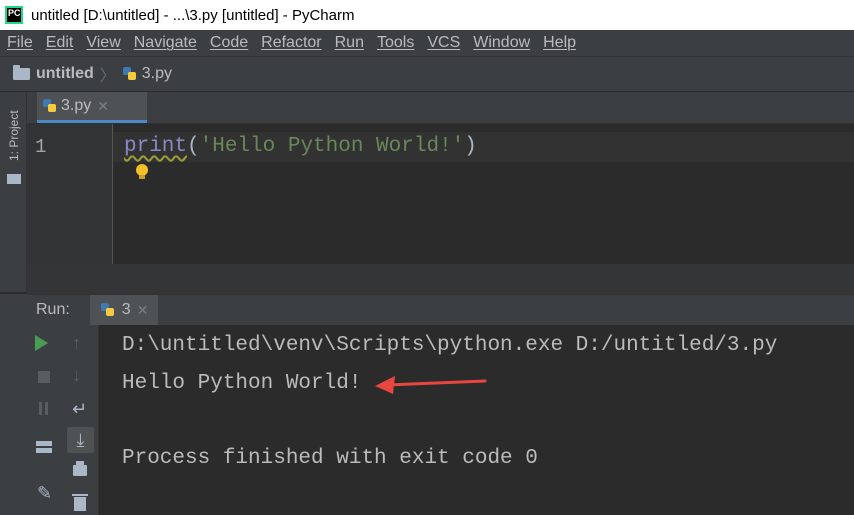 The image size is (854, 515). I want to click on up-arrow-icon: ↑, so click(82, 343).